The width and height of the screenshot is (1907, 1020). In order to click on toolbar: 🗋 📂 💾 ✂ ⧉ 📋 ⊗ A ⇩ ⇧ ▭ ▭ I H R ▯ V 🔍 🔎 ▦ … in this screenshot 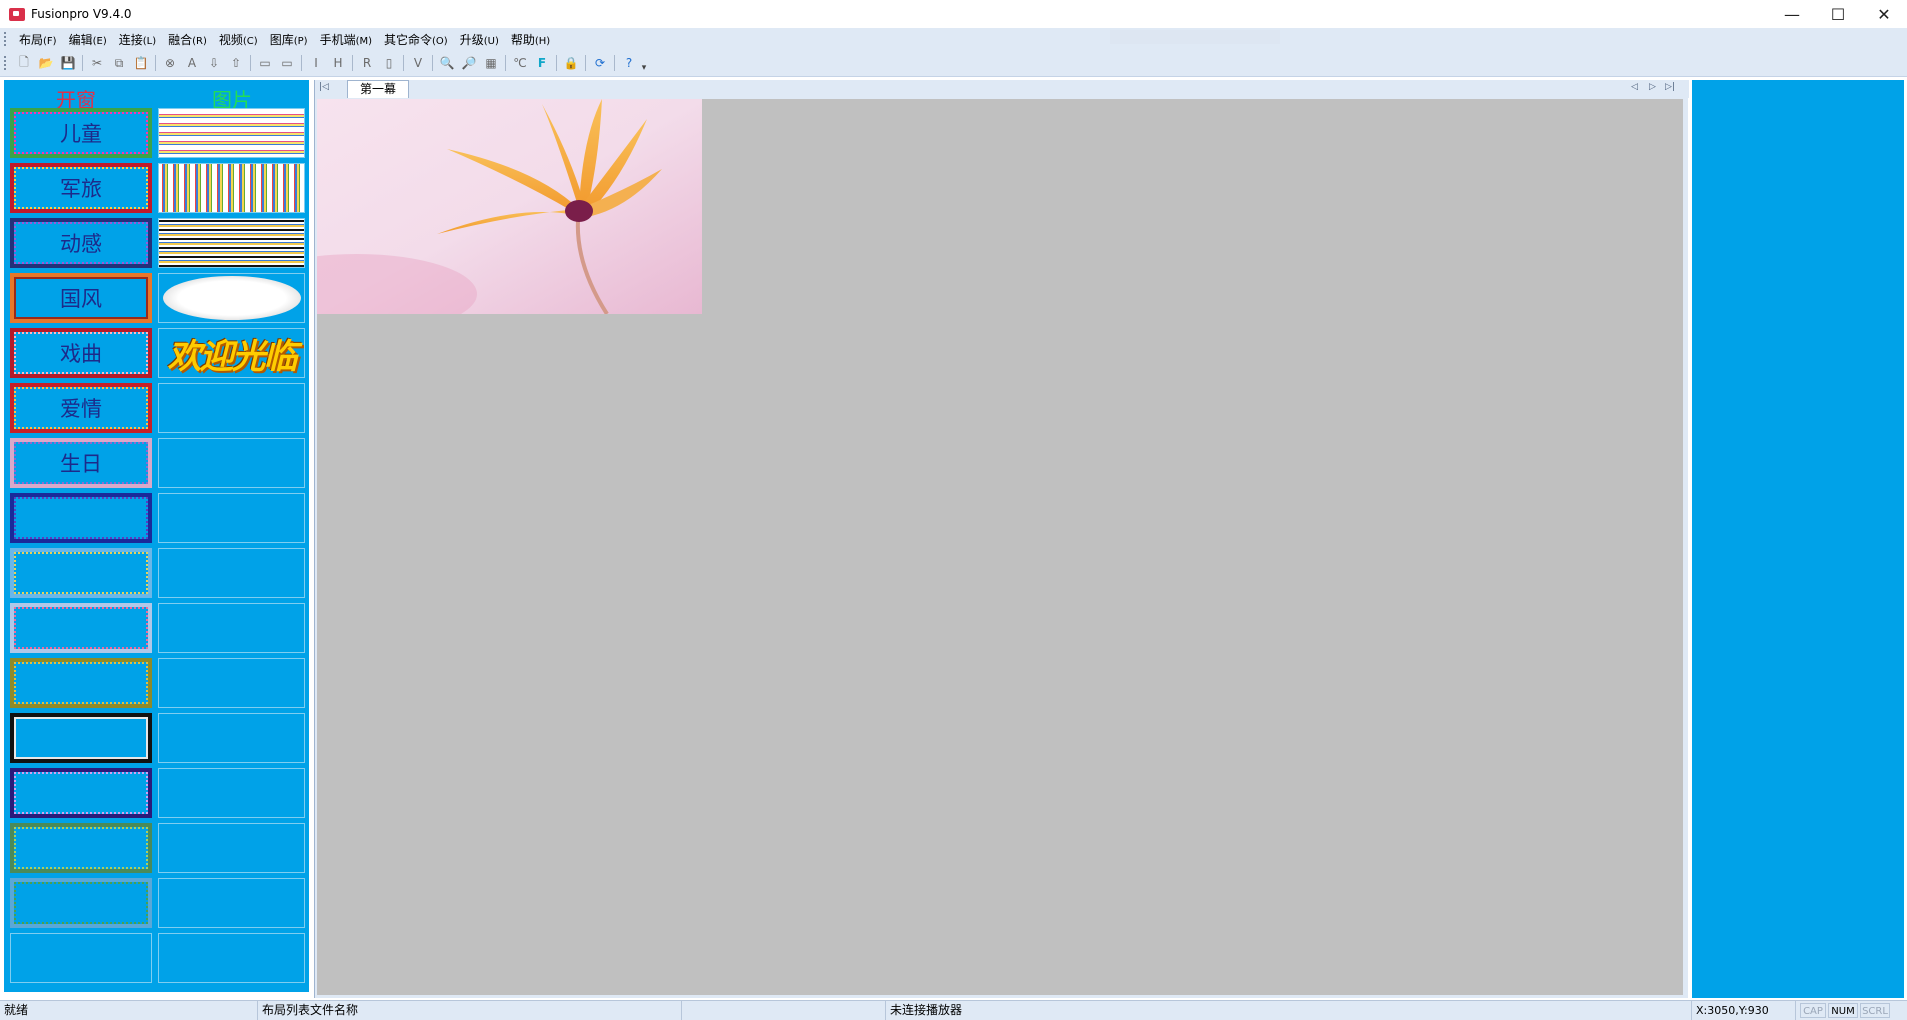, I will do `click(953, 63)`.